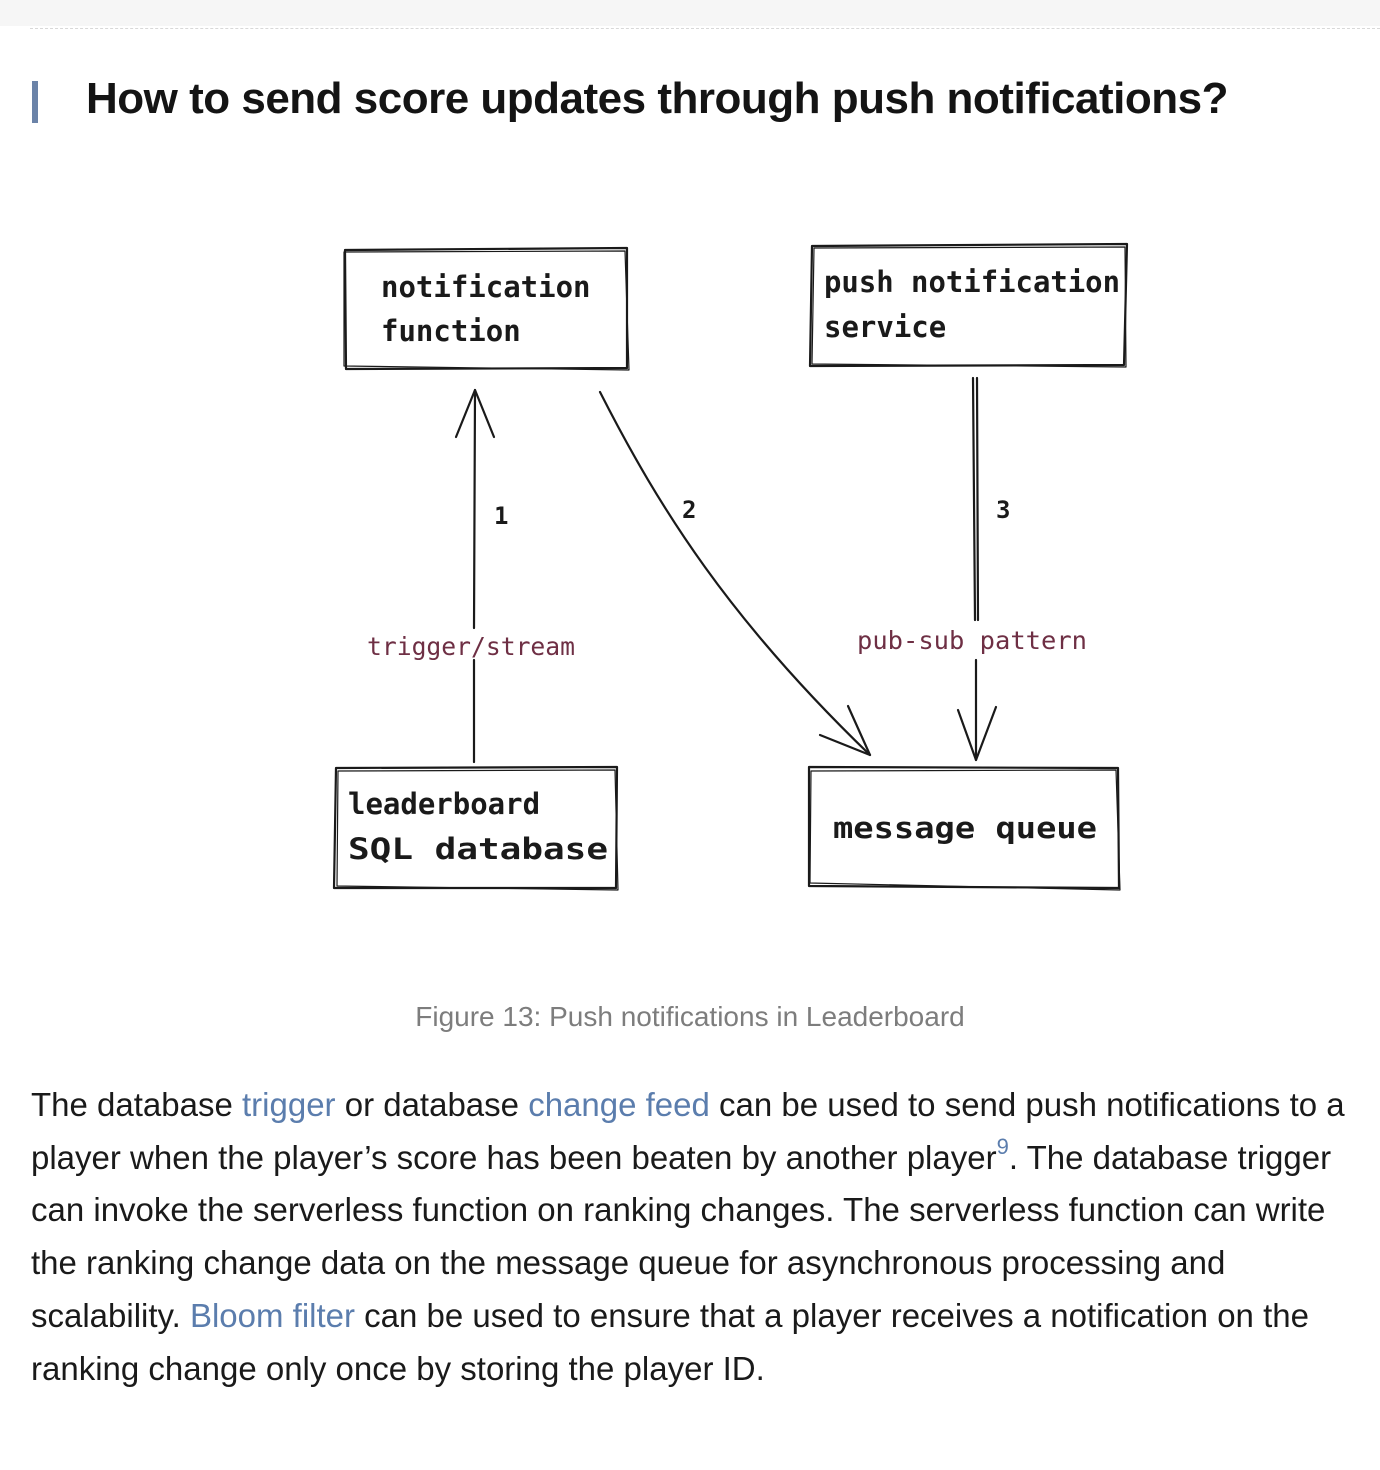 The width and height of the screenshot is (1380, 1470). What do you see at coordinates (977, 569) in the screenshot?
I see `edge-3-arrow` at bounding box center [977, 569].